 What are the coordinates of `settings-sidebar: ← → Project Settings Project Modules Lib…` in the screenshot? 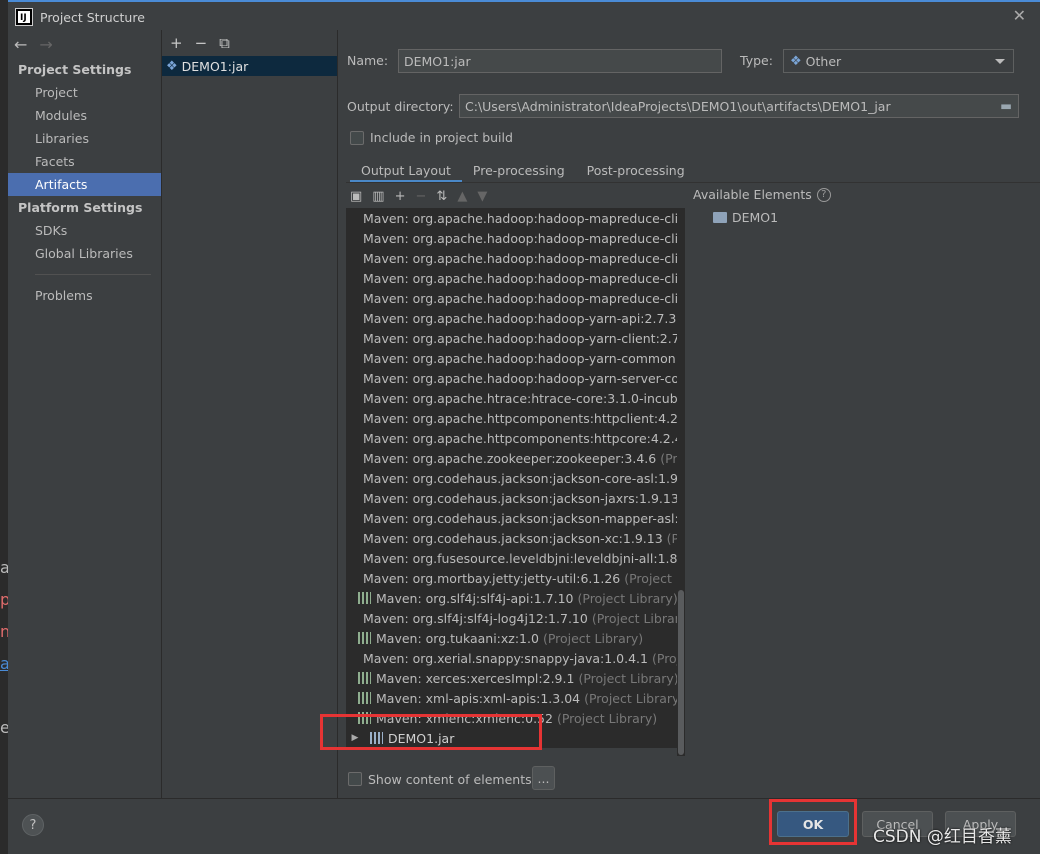 It's located at (84, 414).